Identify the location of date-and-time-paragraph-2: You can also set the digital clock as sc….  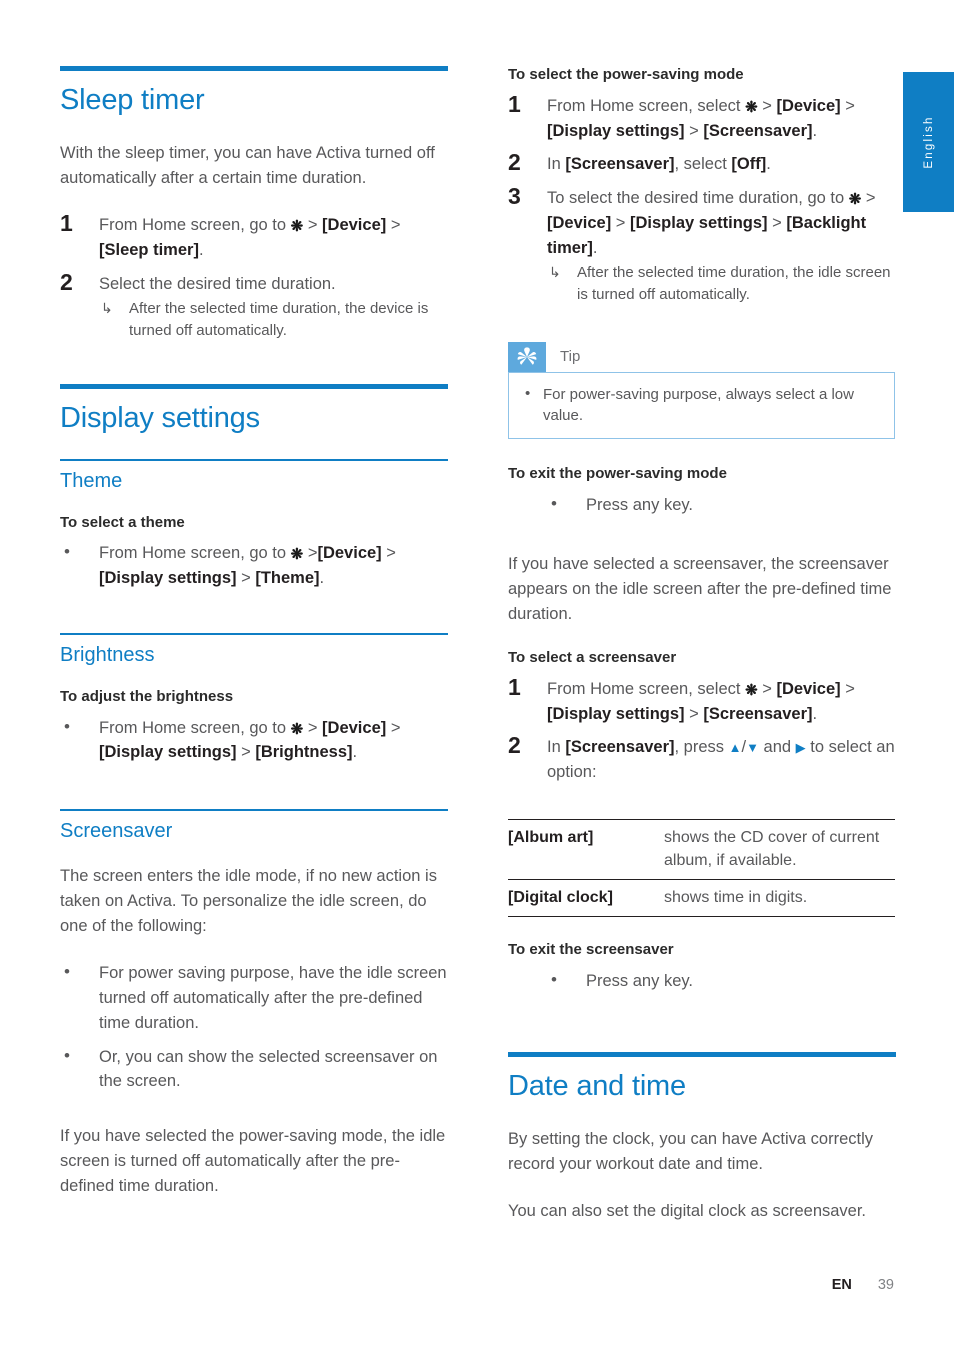
(687, 1210).